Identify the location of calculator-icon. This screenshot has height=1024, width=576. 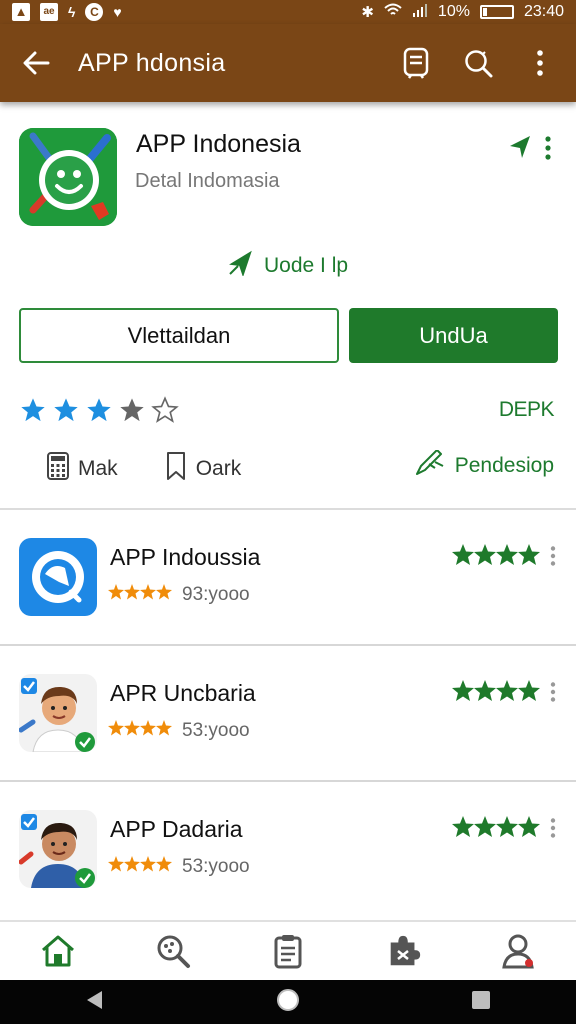
(58, 469).